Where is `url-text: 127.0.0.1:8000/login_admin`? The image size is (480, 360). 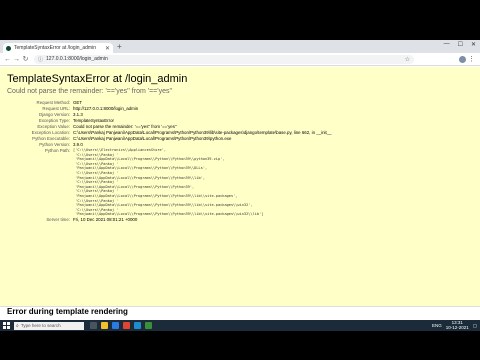
url-text: 127.0.0.1:8000/login_admin is located at coordinates (77, 59).